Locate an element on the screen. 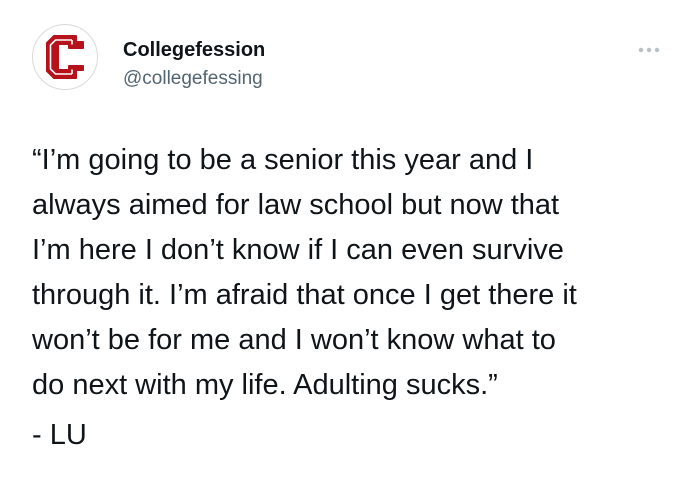 The height and width of the screenshot is (480, 700). post-text-line: won’t be for me and I won’t know what to is located at coordinates (294, 340).